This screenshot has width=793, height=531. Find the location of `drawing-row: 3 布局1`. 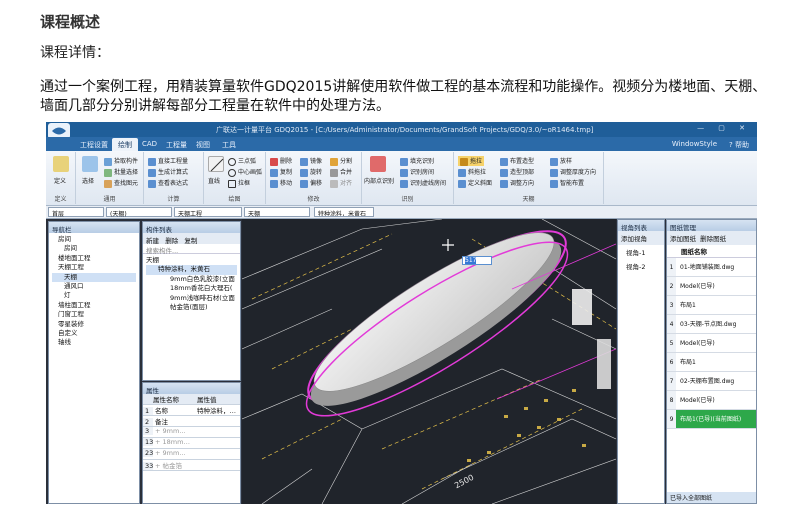

drawing-row: 3 布局1 is located at coordinates (711, 305).